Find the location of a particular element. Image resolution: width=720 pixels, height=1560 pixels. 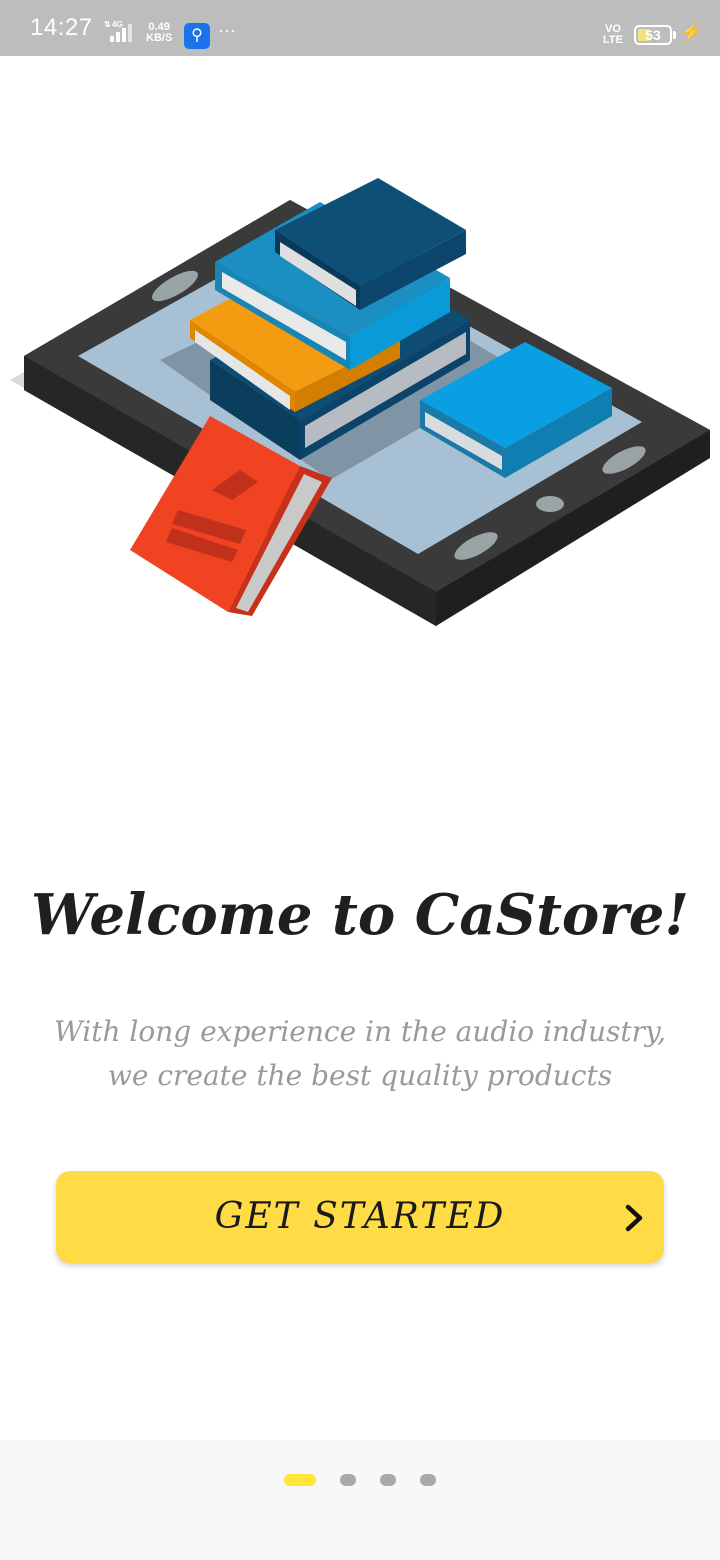

status-time: 14:27 is located at coordinates (61, 27).